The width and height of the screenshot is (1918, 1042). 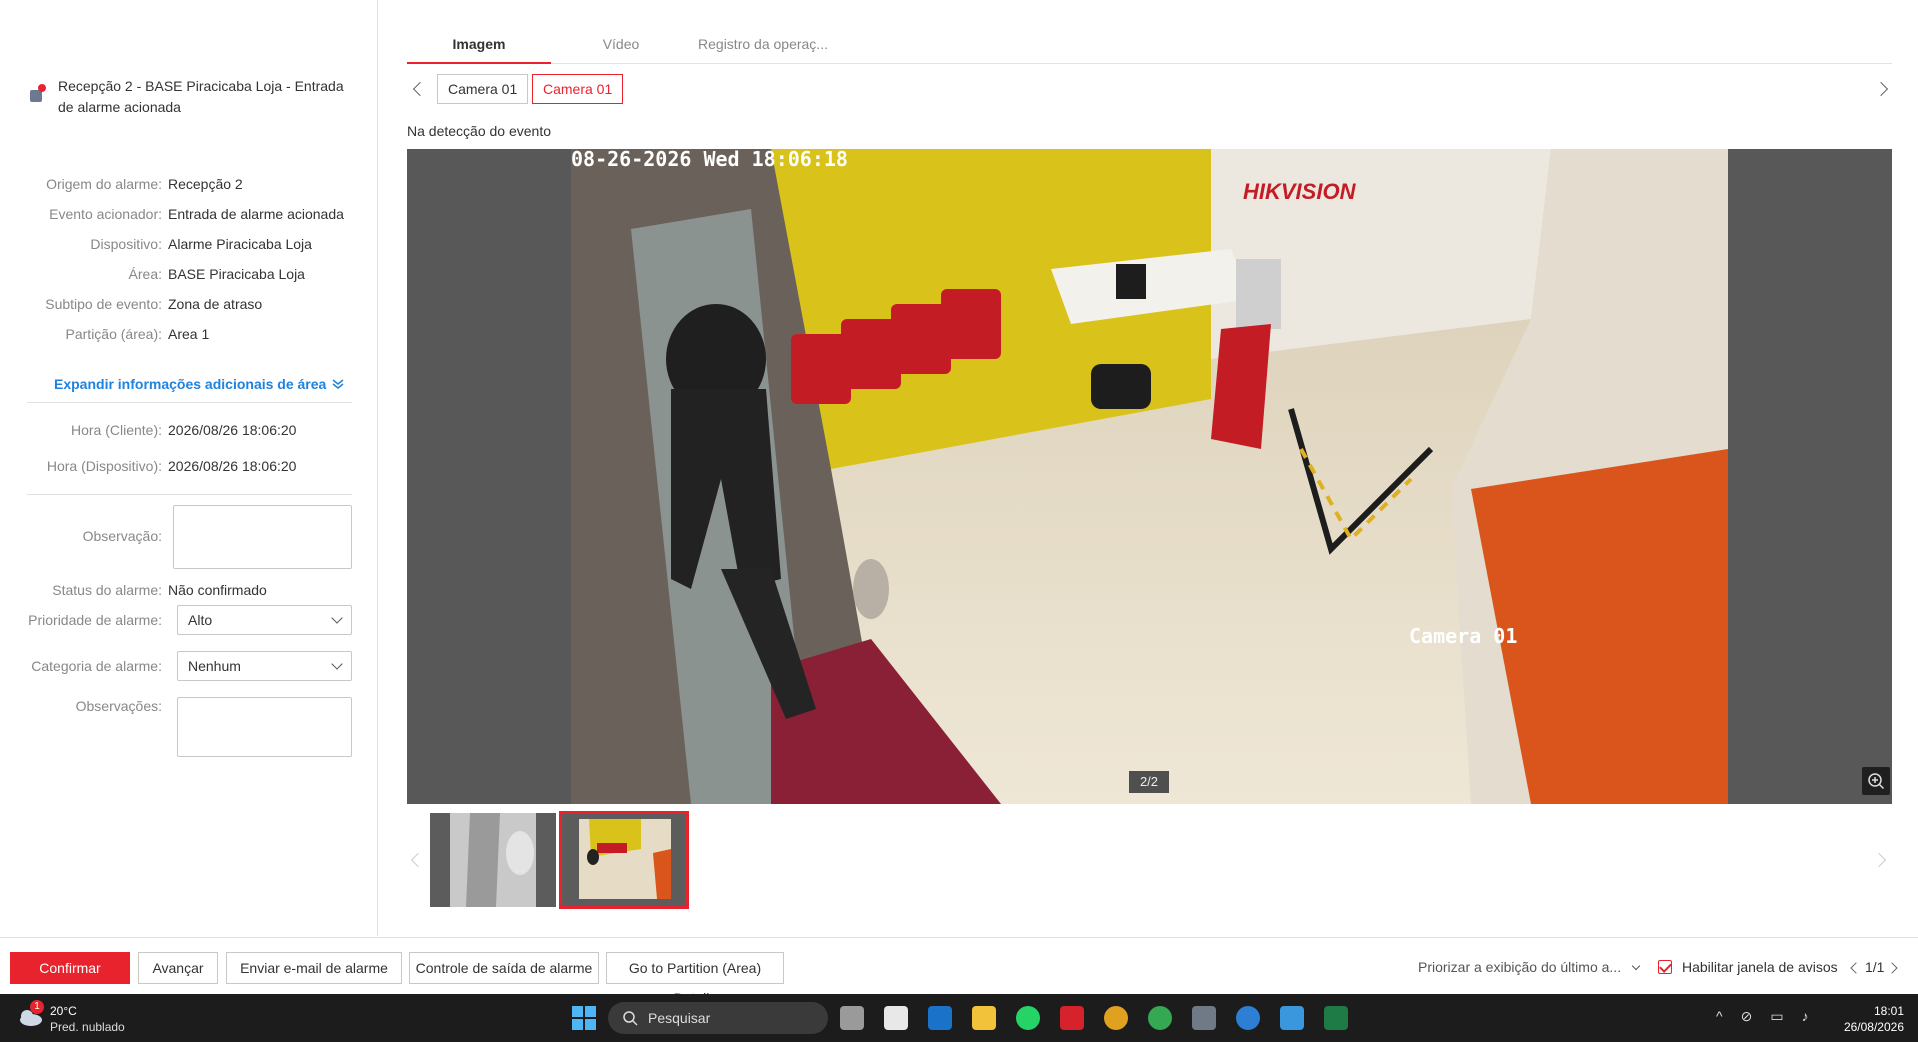 I want to click on show-hidden-icons-icon: ^, so click(x=1719, y=1016).